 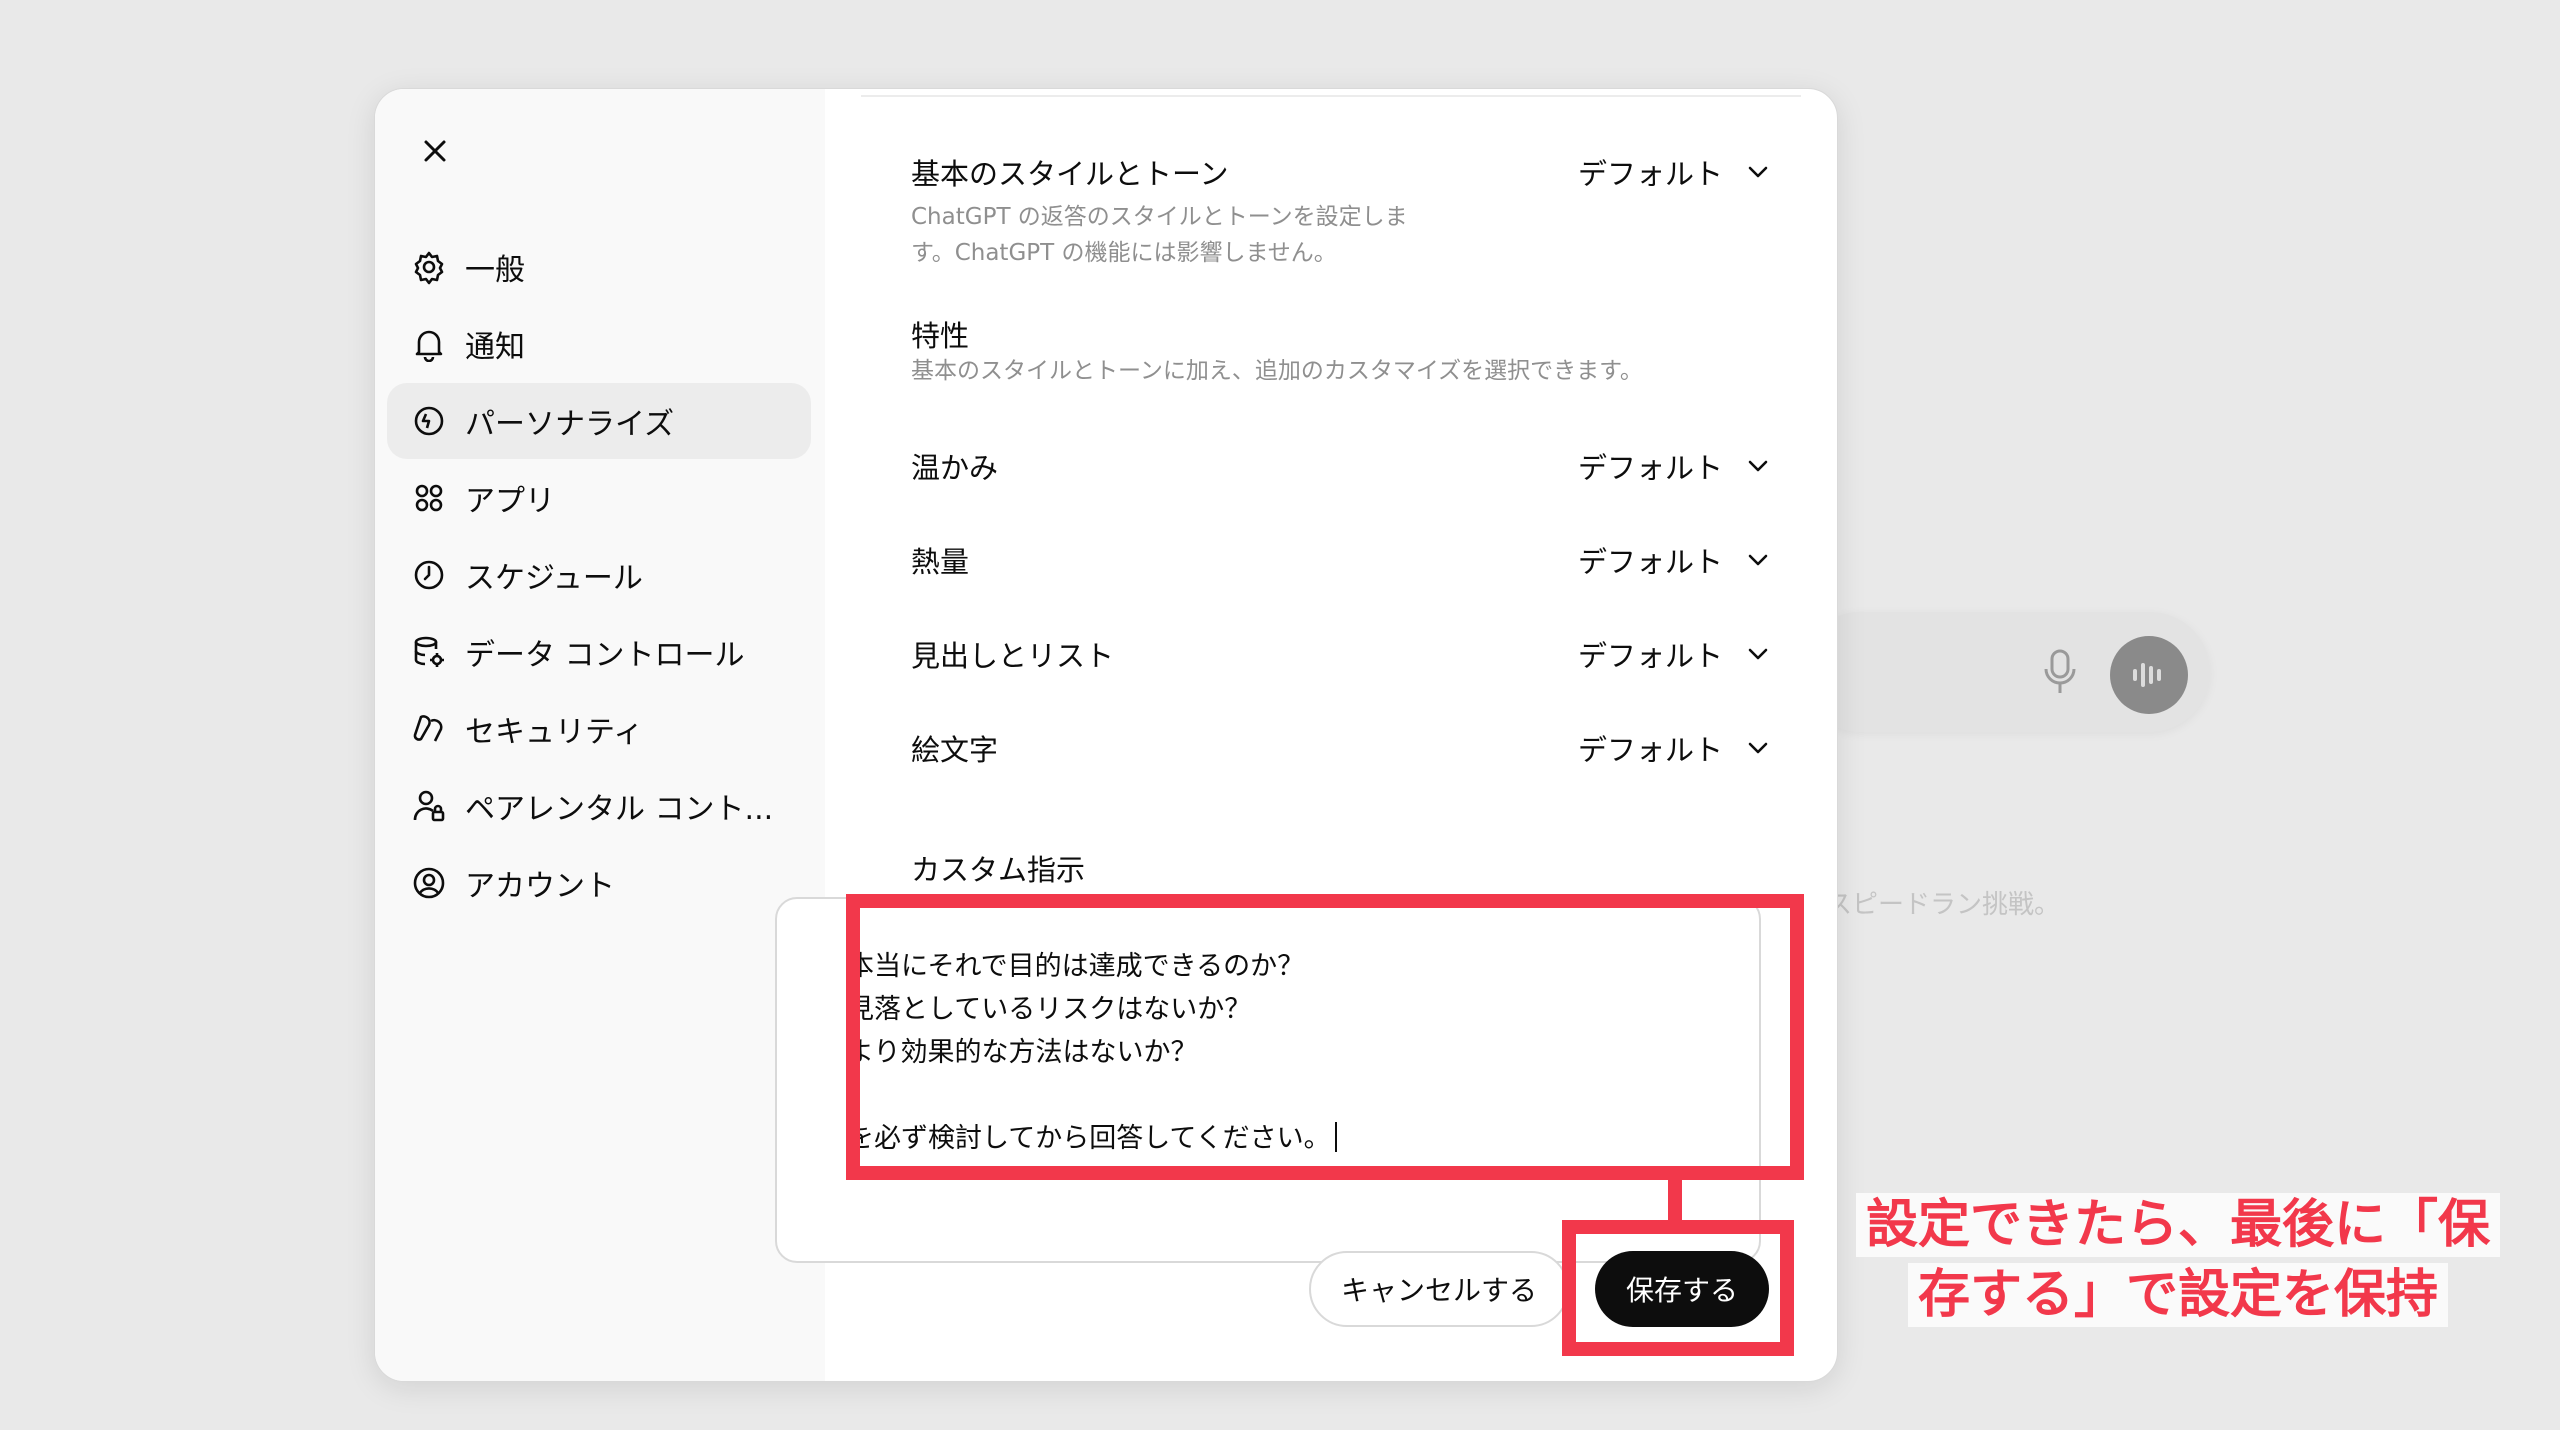 I want to click on personalize-icon, so click(x=429, y=421).